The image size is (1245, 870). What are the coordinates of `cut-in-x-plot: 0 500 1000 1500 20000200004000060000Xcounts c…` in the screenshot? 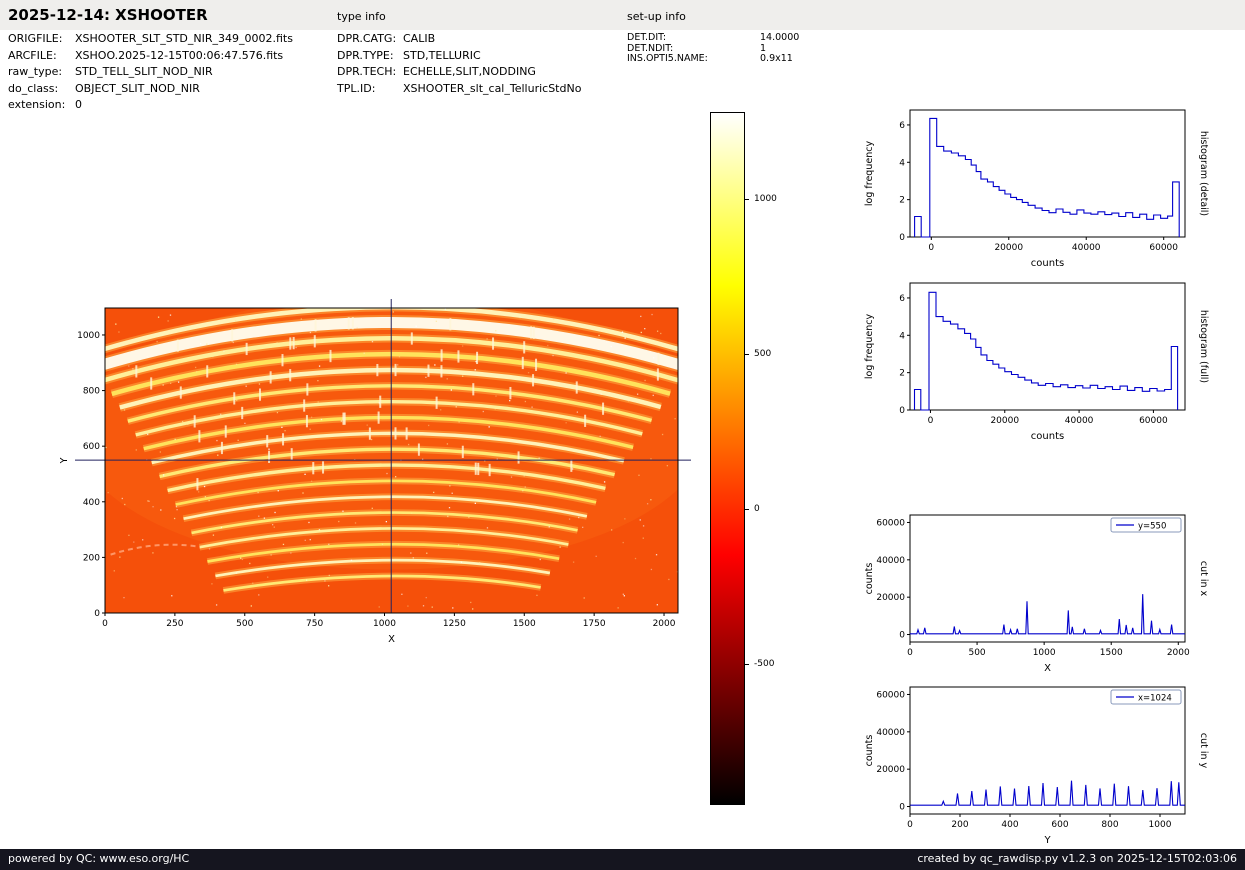 It's located at (1036, 594).